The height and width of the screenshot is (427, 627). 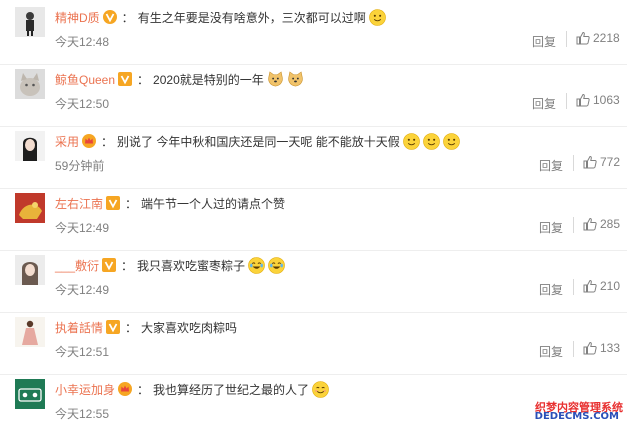 I want to click on like-count: 210, so click(x=610, y=286).